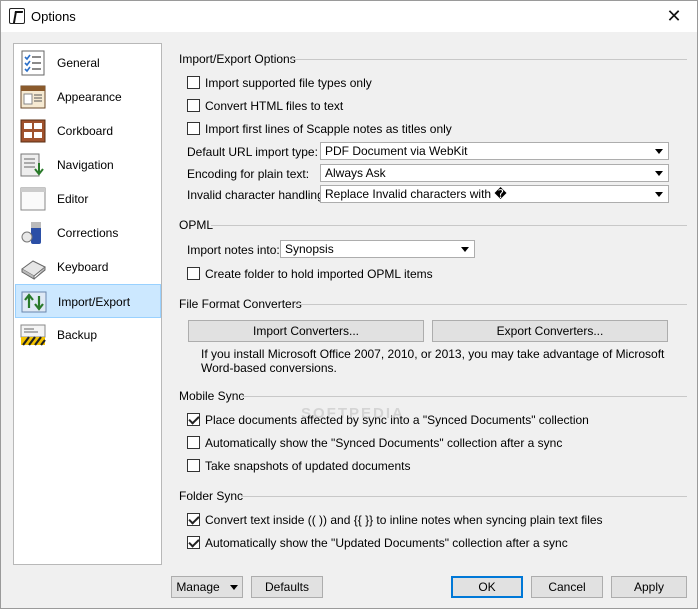 The height and width of the screenshot is (609, 698). I want to click on editor-icon, so click(33, 199).